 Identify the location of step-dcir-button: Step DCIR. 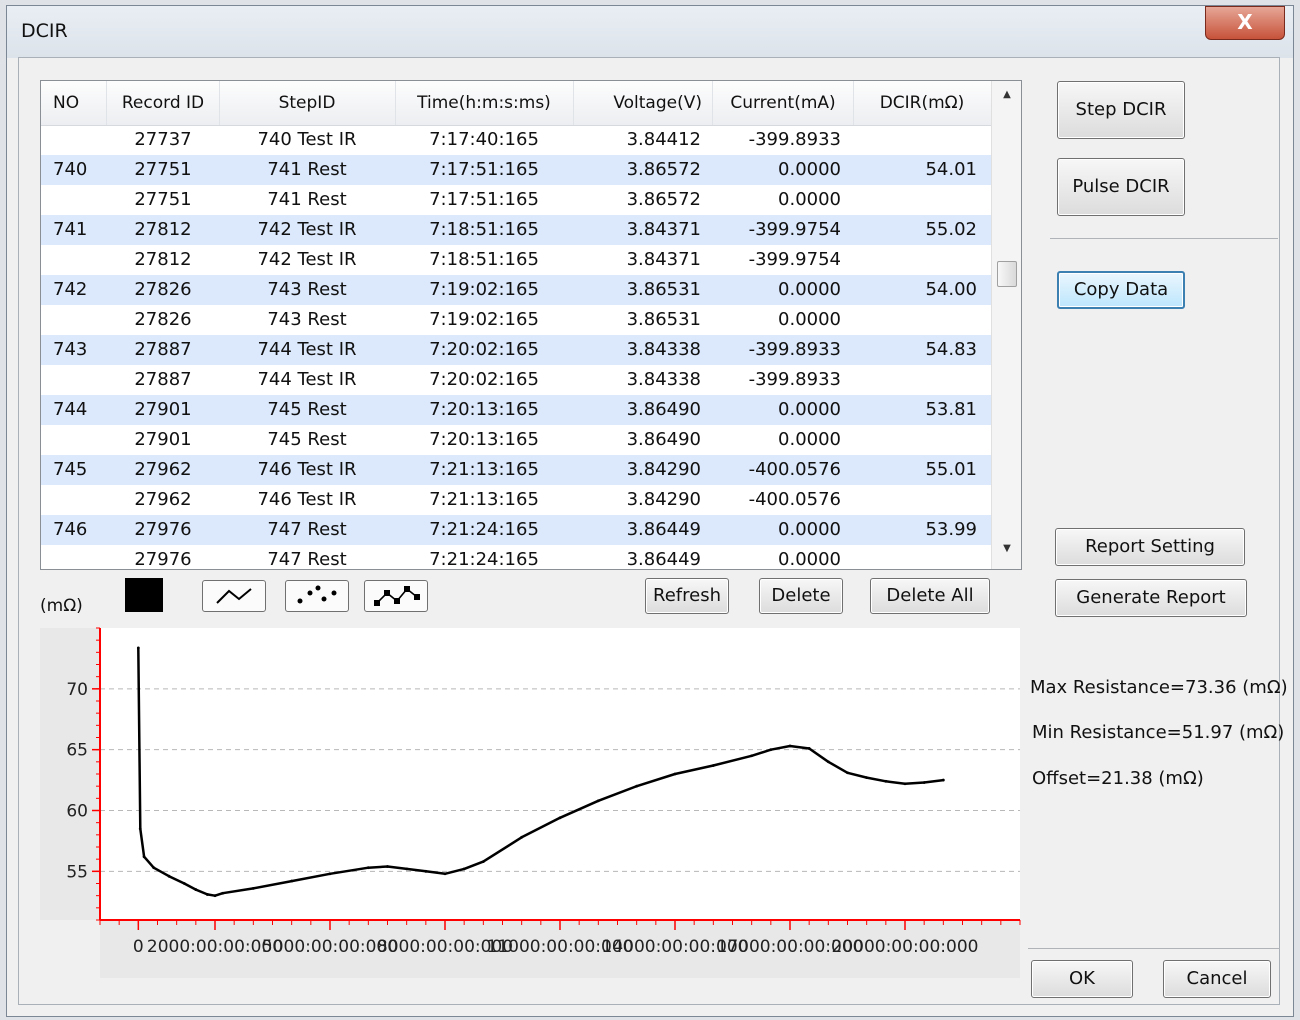
(1121, 110).